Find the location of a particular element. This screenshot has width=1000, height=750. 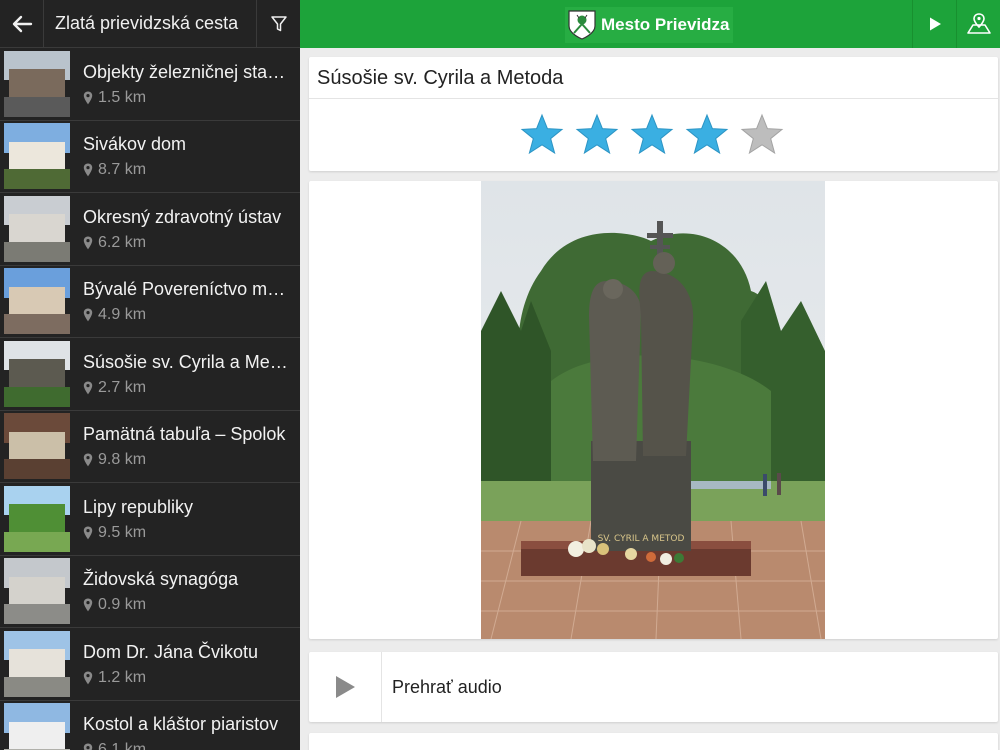

distance-value: 9.8 km is located at coordinates (122, 460).